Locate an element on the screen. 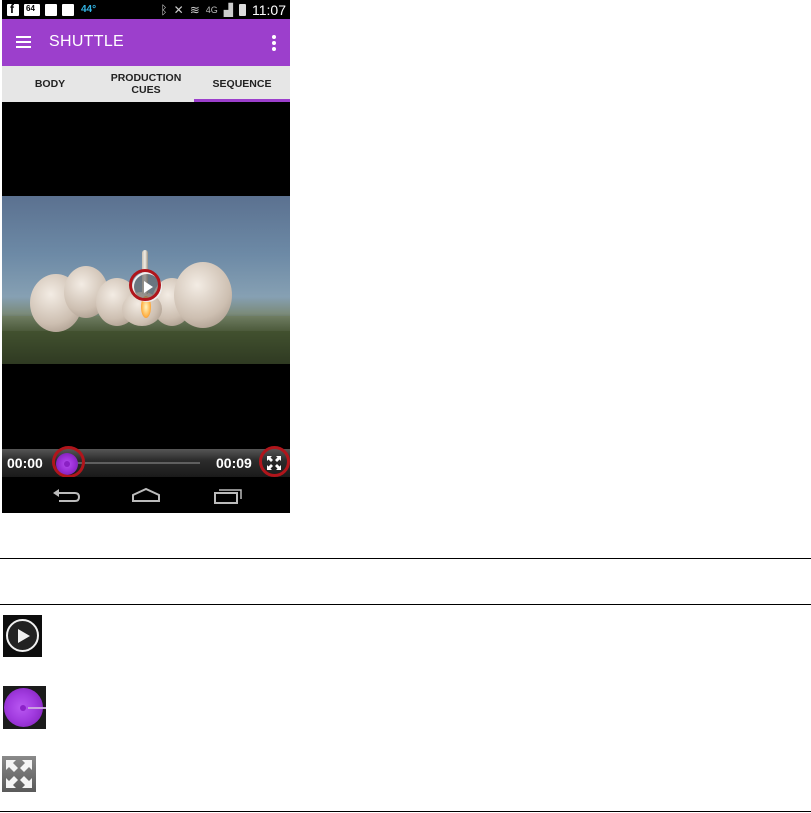 Image resolution: width=811 pixels, height=813 pixels. video-ground is located at coordinates (146, 347).